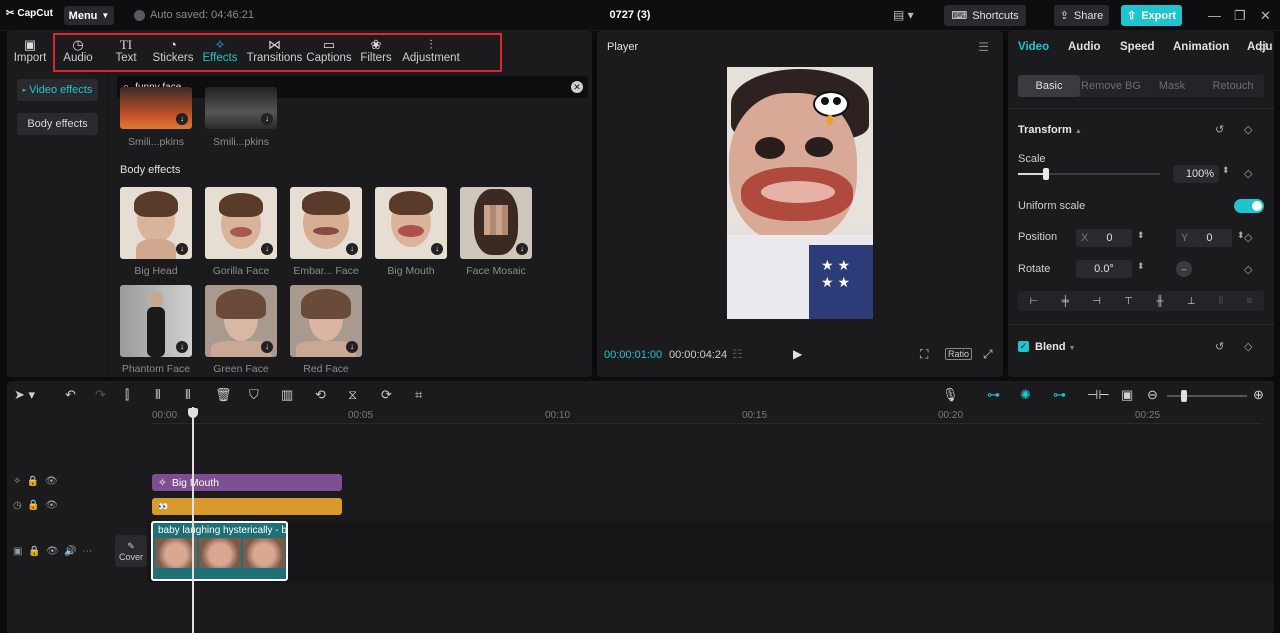 The width and height of the screenshot is (1280, 633). I want to click on effect-embarrassed-face: ↓, so click(326, 223).